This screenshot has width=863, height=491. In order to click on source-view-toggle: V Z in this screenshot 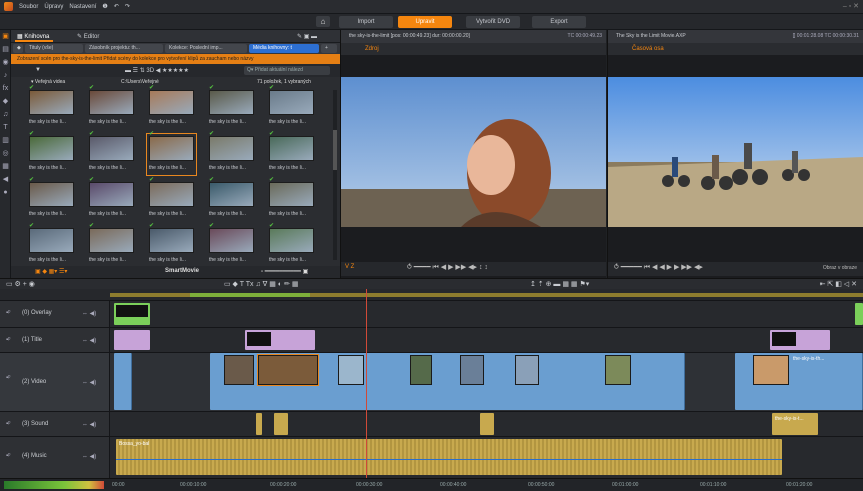, I will do `click(349, 267)`.